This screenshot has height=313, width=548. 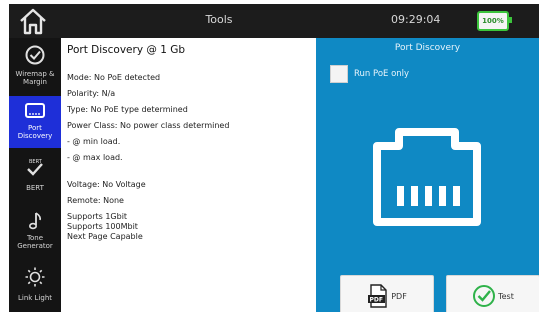 I want to click on pdf-icon: PDF, so click(x=377, y=296).